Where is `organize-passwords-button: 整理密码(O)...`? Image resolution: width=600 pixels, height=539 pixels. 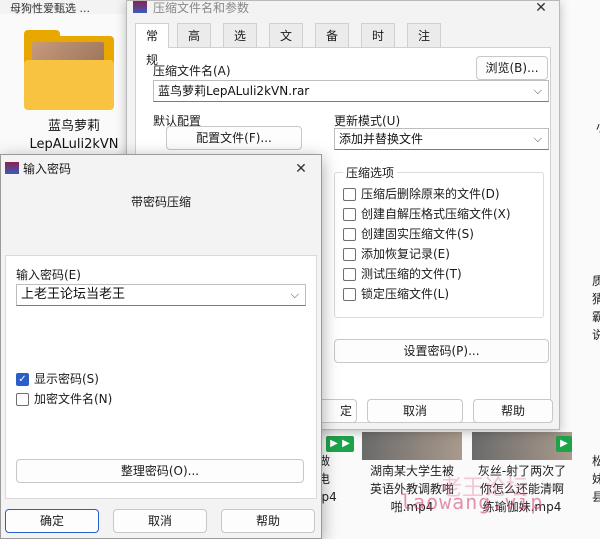 organize-passwords-button: 整理密码(O)... is located at coordinates (160, 471).